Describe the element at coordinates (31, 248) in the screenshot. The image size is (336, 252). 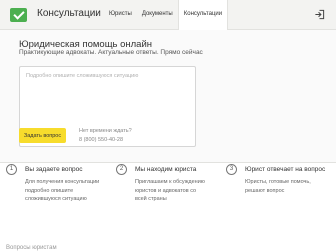
I see `next-section-heading: Вопросы юристам` at that location.